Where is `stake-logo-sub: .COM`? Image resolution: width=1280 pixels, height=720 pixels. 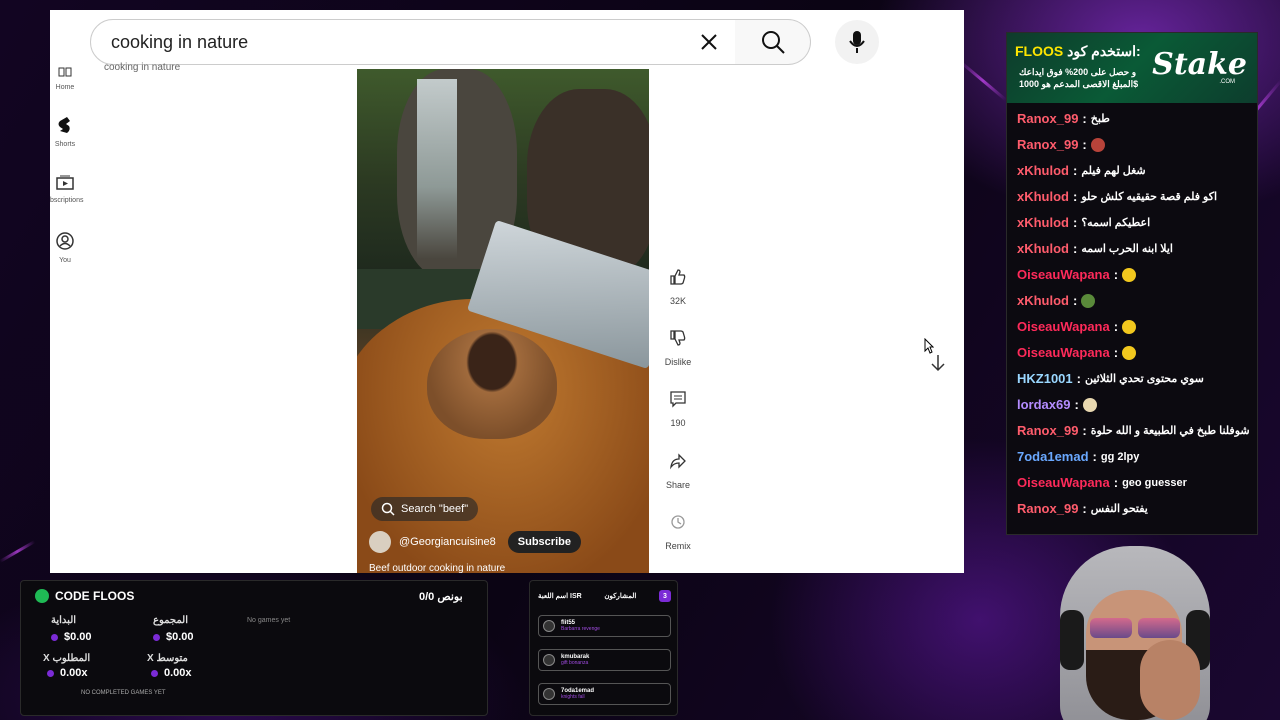 stake-logo-sub: .COM is located at coordinates (1227, 82).